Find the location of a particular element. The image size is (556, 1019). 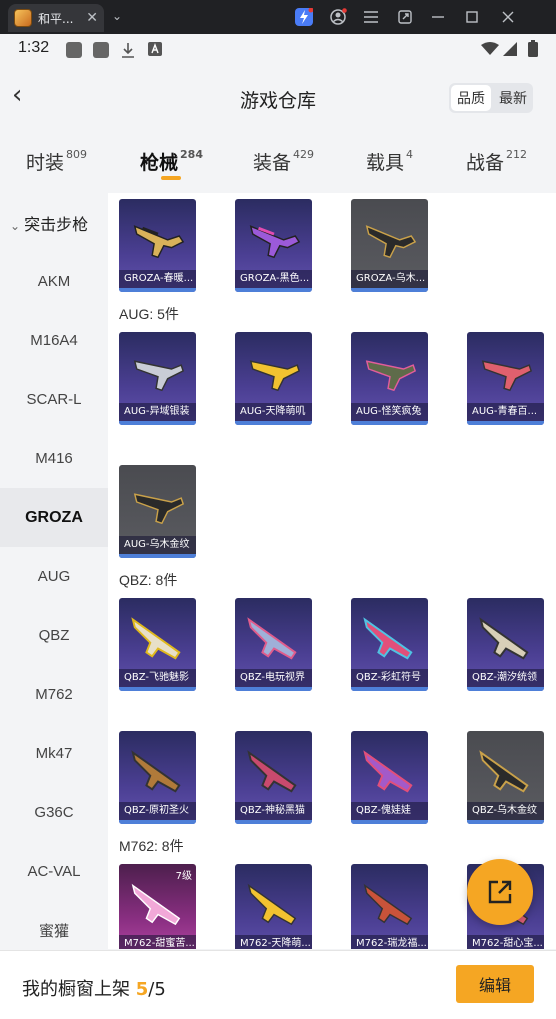

sort-quality-button: 品质 is located at coordinates (471, 98).